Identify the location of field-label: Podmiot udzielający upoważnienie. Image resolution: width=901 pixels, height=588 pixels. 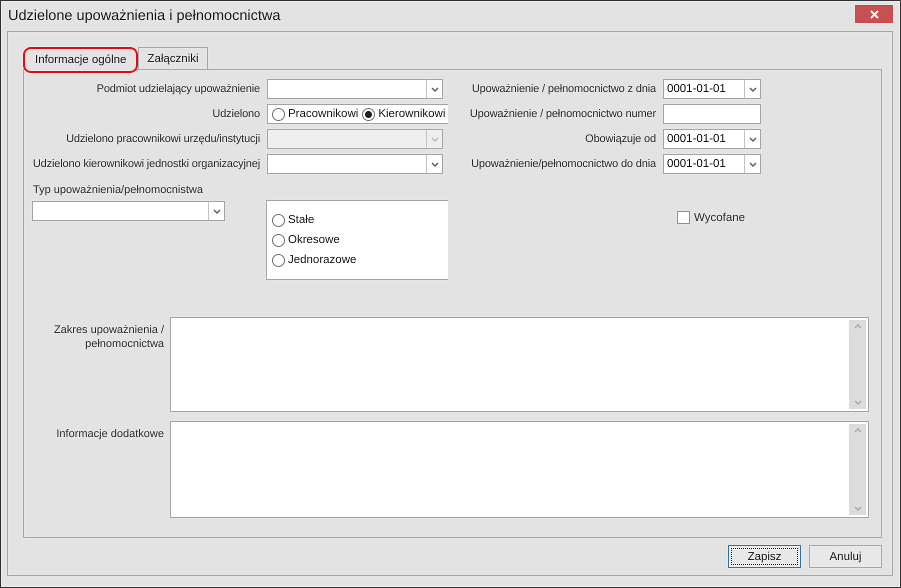
(178, 89).